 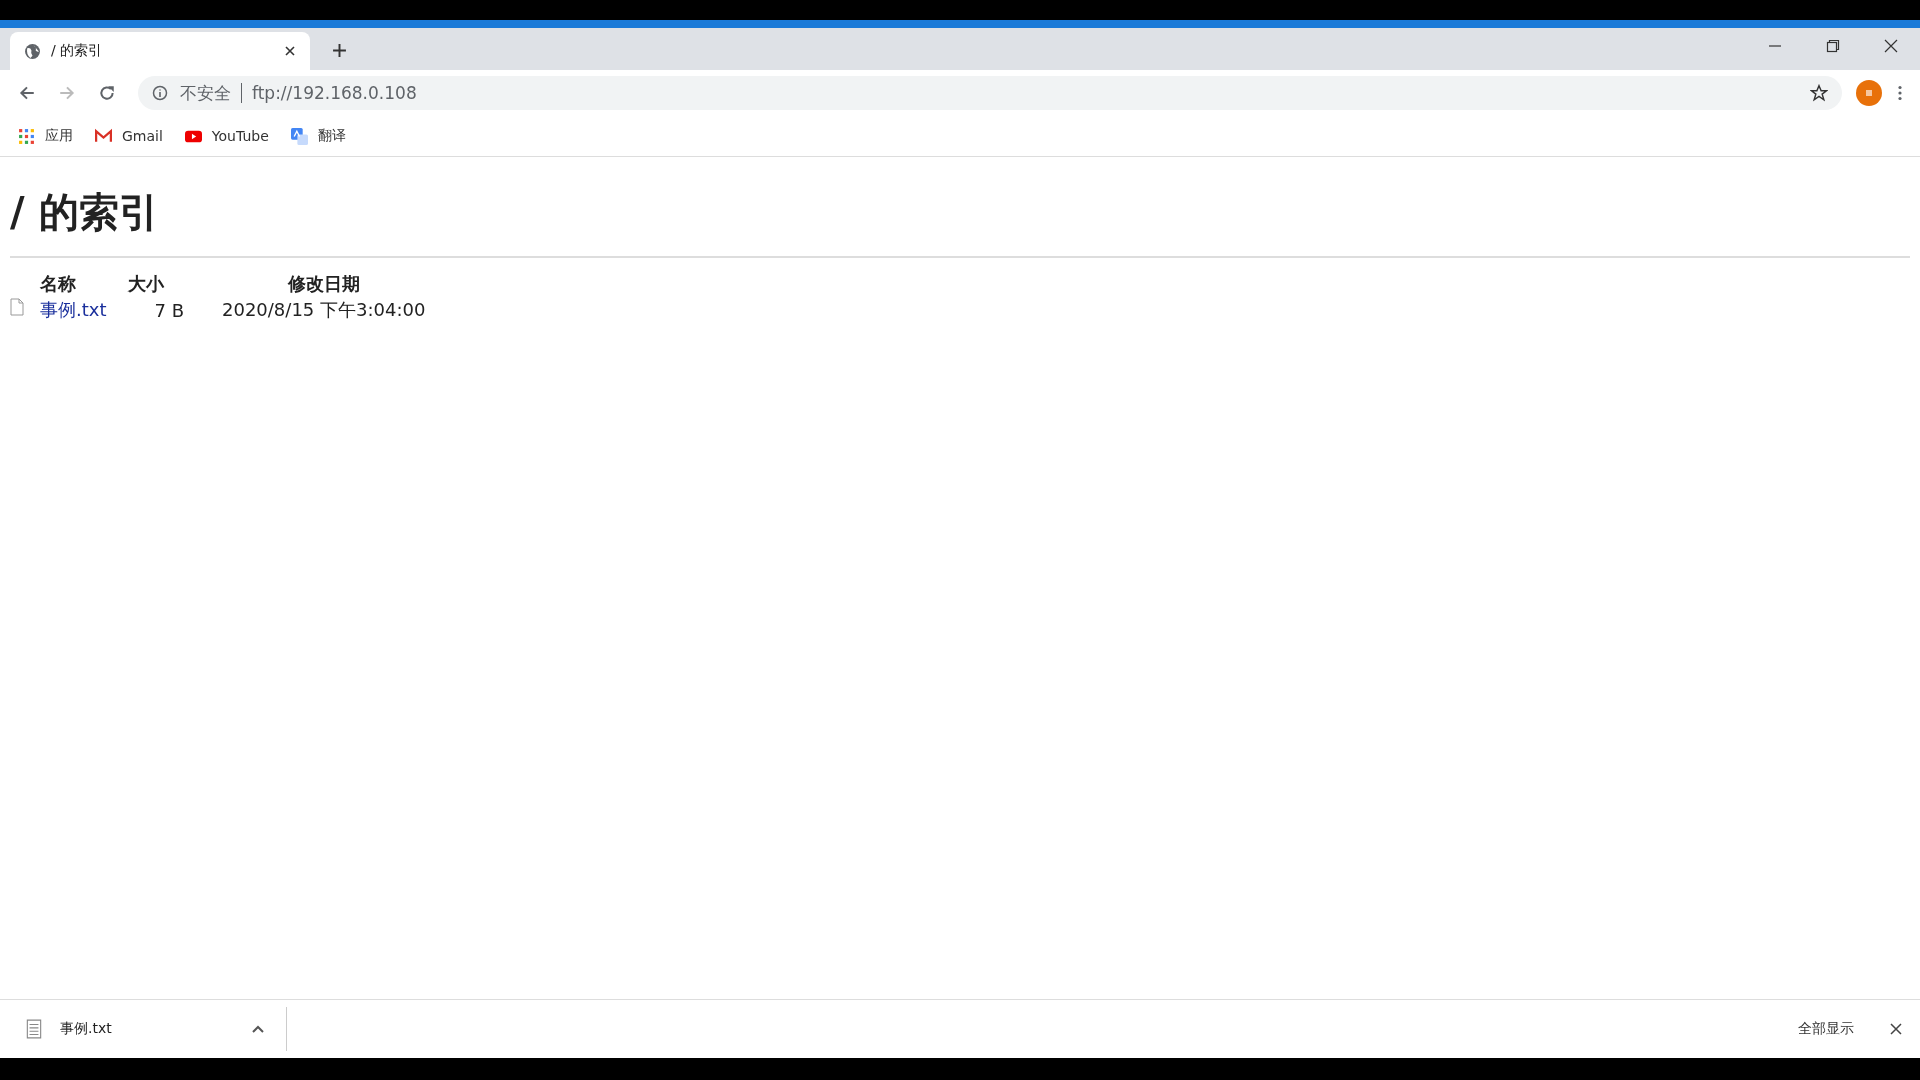 I want to click on document-icon, so click(x=34, y=1029).